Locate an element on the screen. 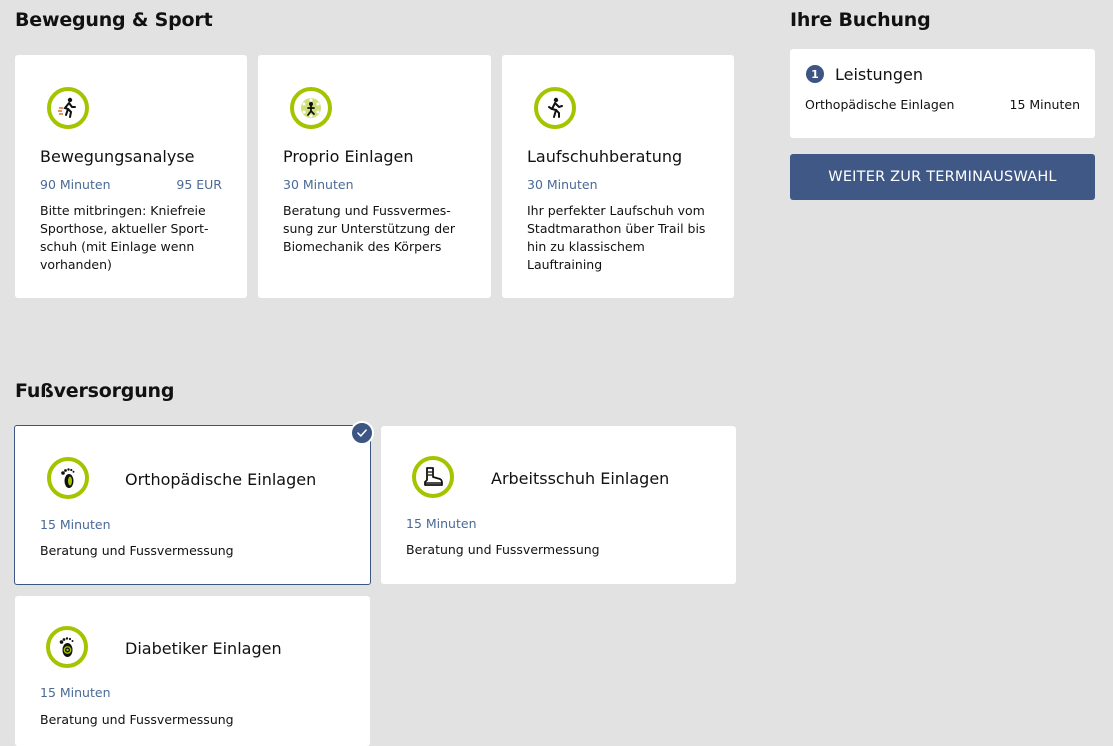 This screenshot has height=746, width=1113. section-title-booking: Ihre Buchung is located at coordinates (860, 20).